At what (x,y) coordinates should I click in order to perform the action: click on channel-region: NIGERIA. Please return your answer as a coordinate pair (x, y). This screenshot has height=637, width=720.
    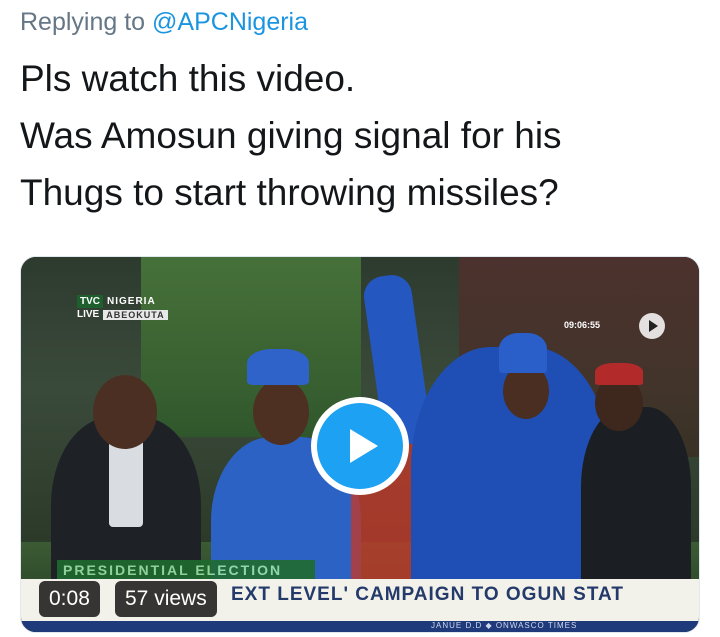
    Looking at the image, I should click on (131, 301).